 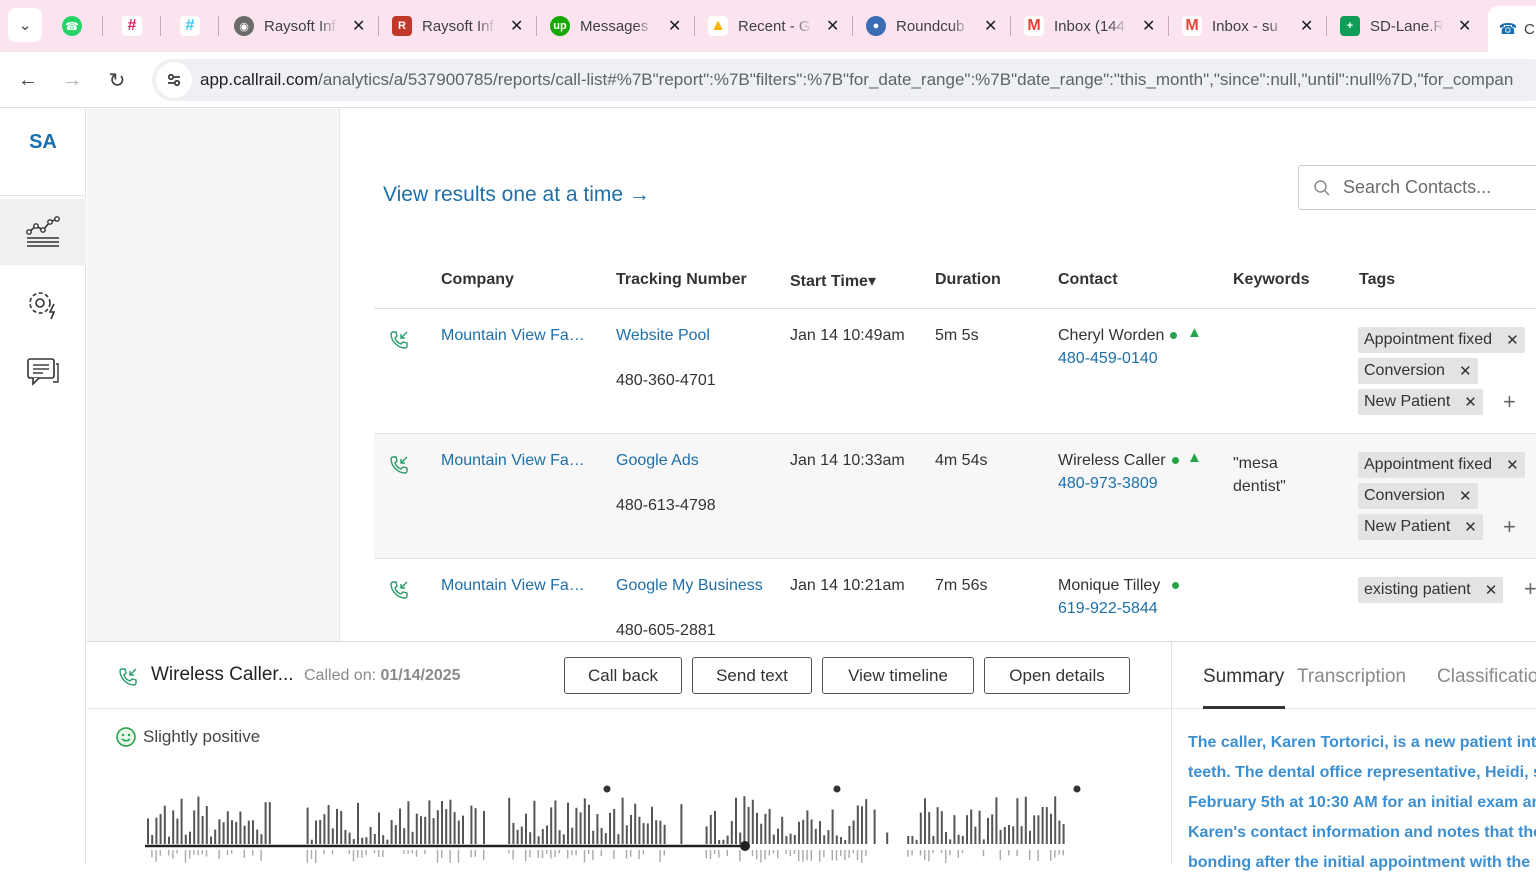 What do you see at coordinates (657, 461) in the screenshot?
I see `source-link: Google Ads` at bounding box center [657, 461].